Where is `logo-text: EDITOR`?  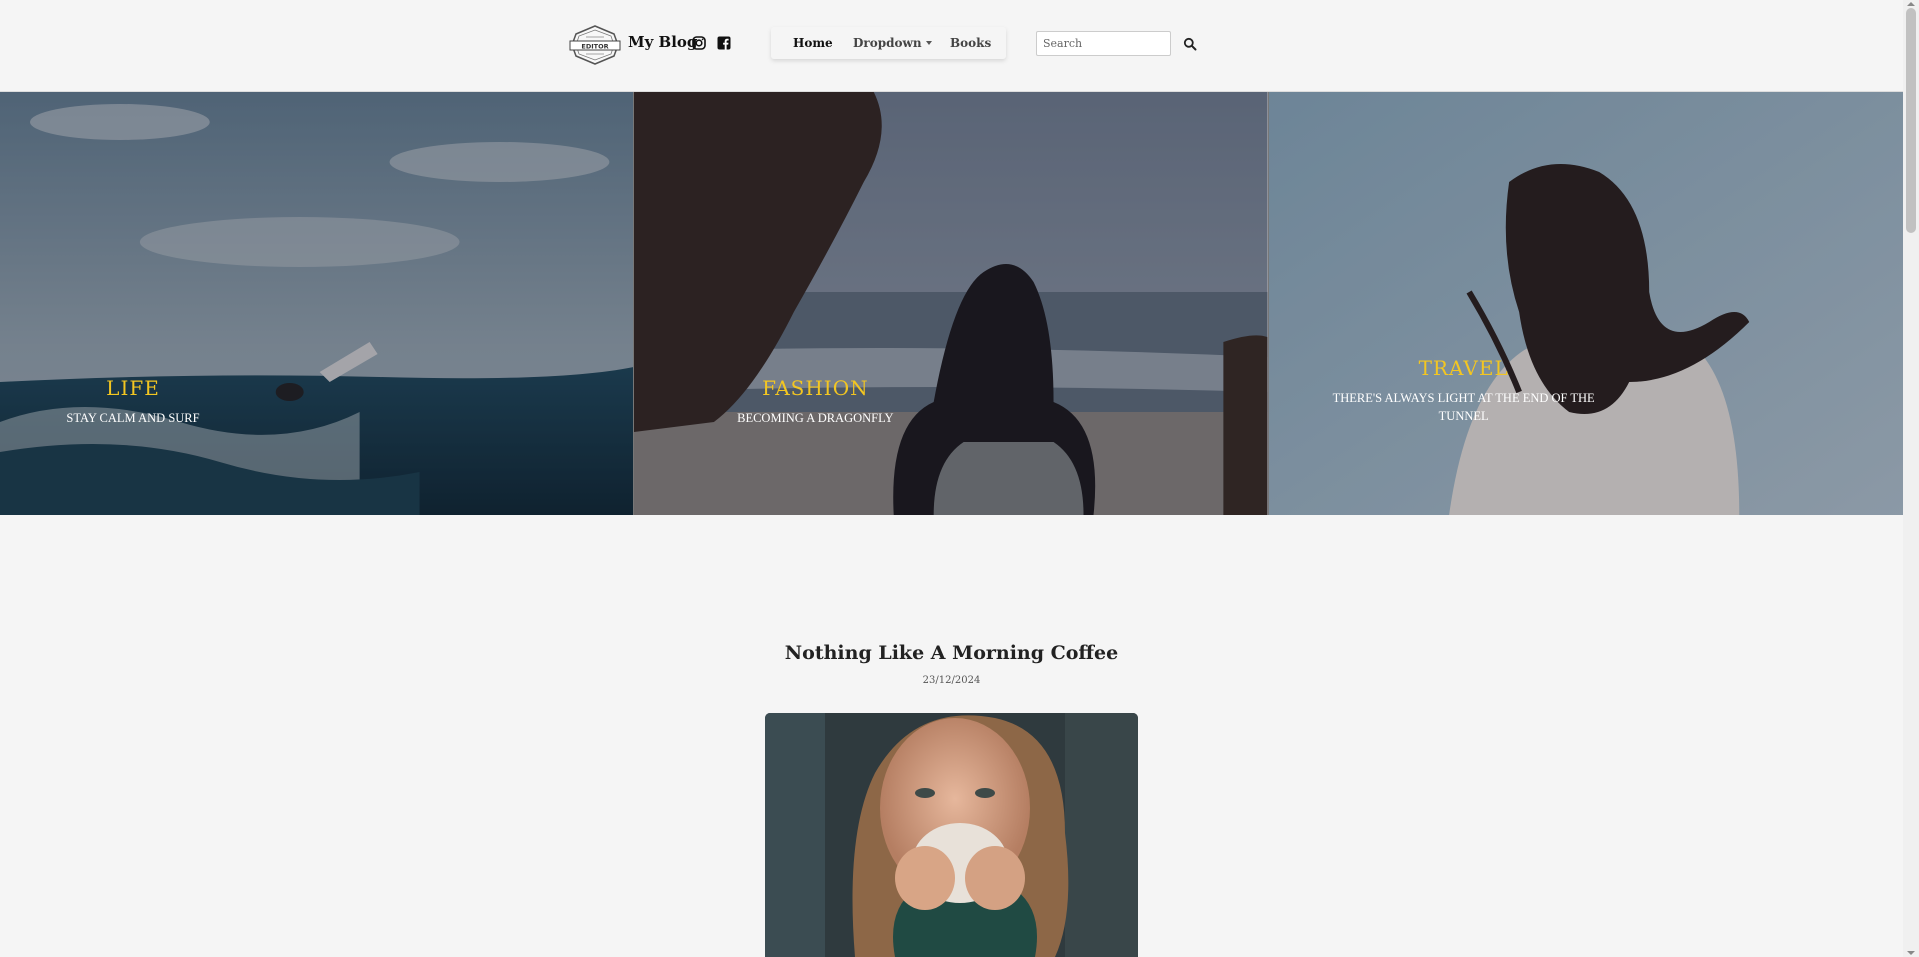 logo-text: EDITOR is located at coordinates (594, 47).